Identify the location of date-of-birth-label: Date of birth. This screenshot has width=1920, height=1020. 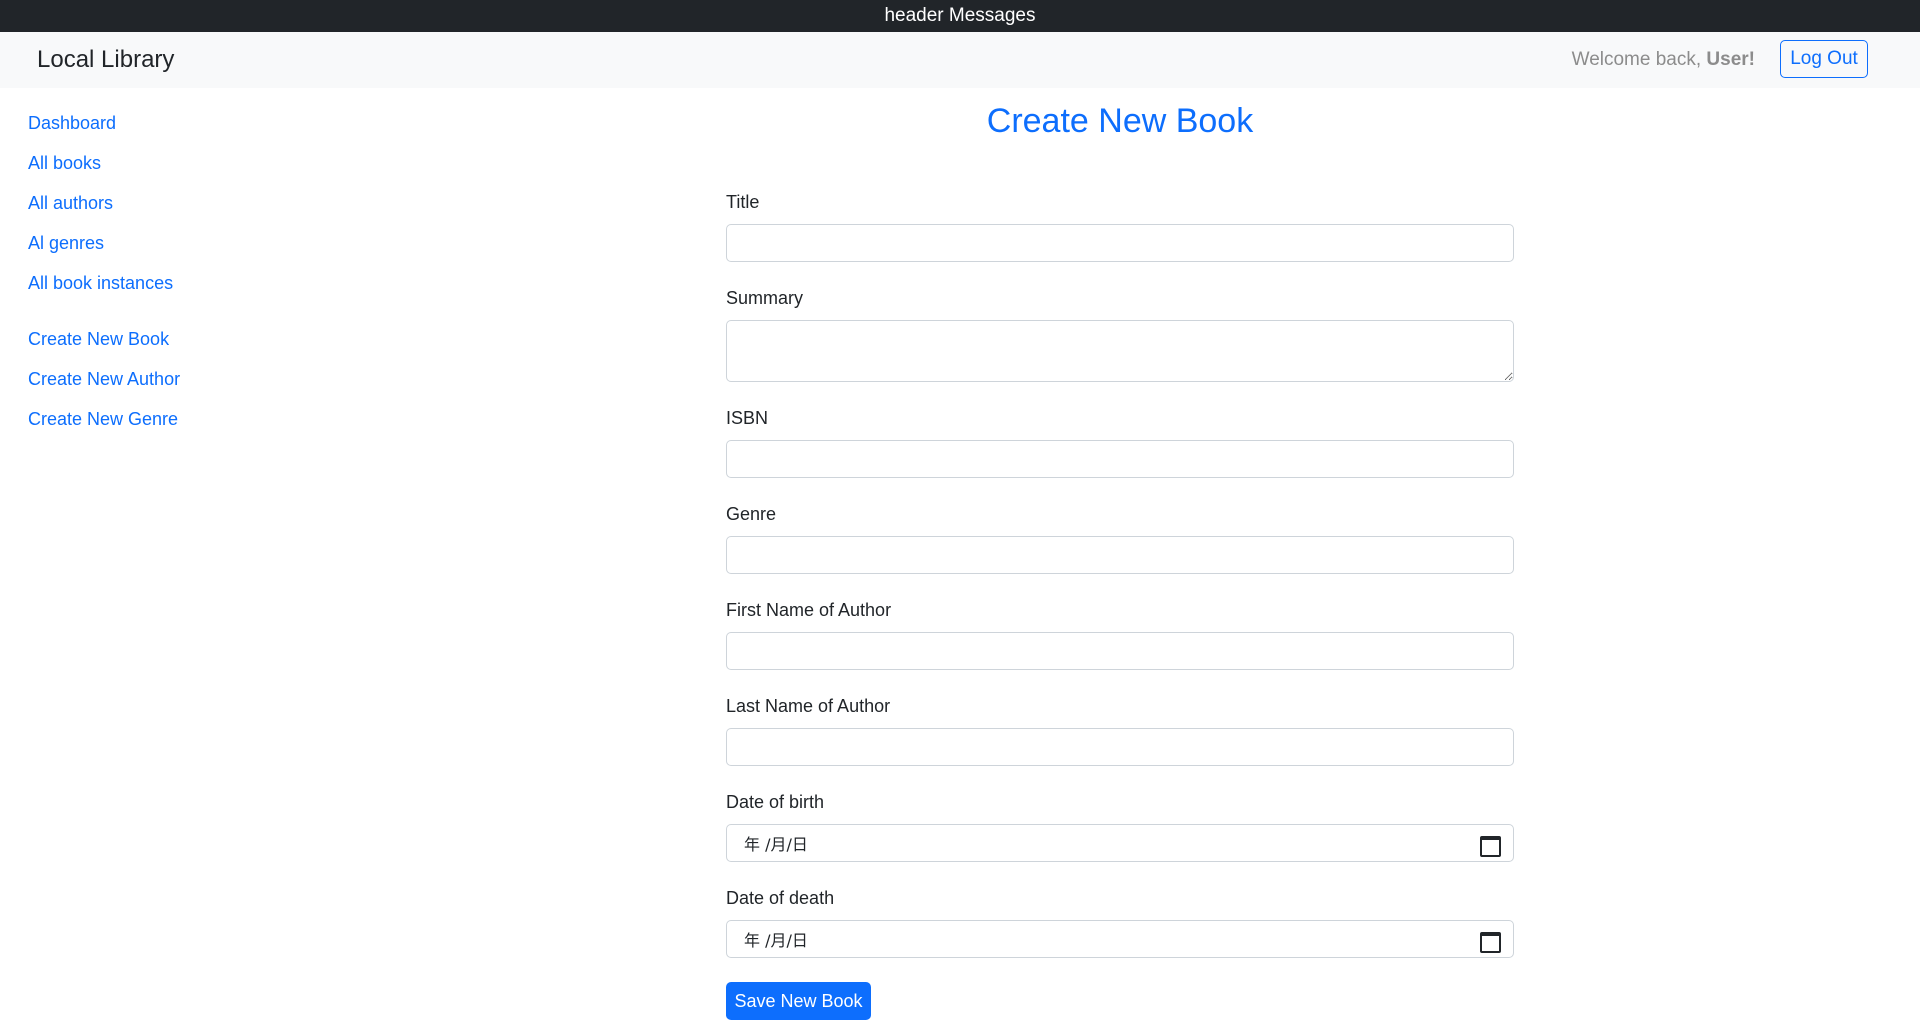
(775, 802).